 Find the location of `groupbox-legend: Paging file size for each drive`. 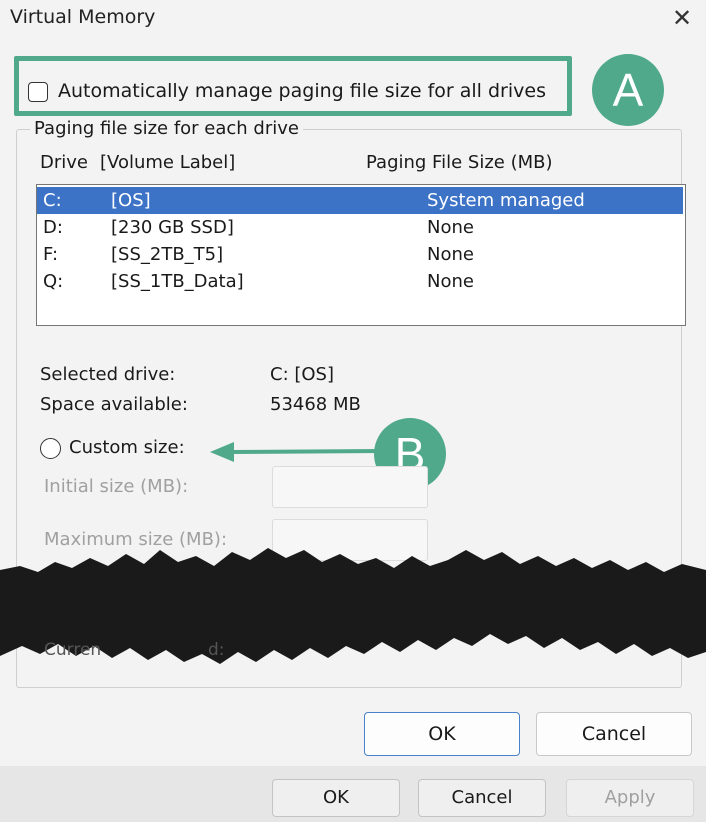

groupbox-legend: Paging file size for each drive is located at coordinates (166, 128).